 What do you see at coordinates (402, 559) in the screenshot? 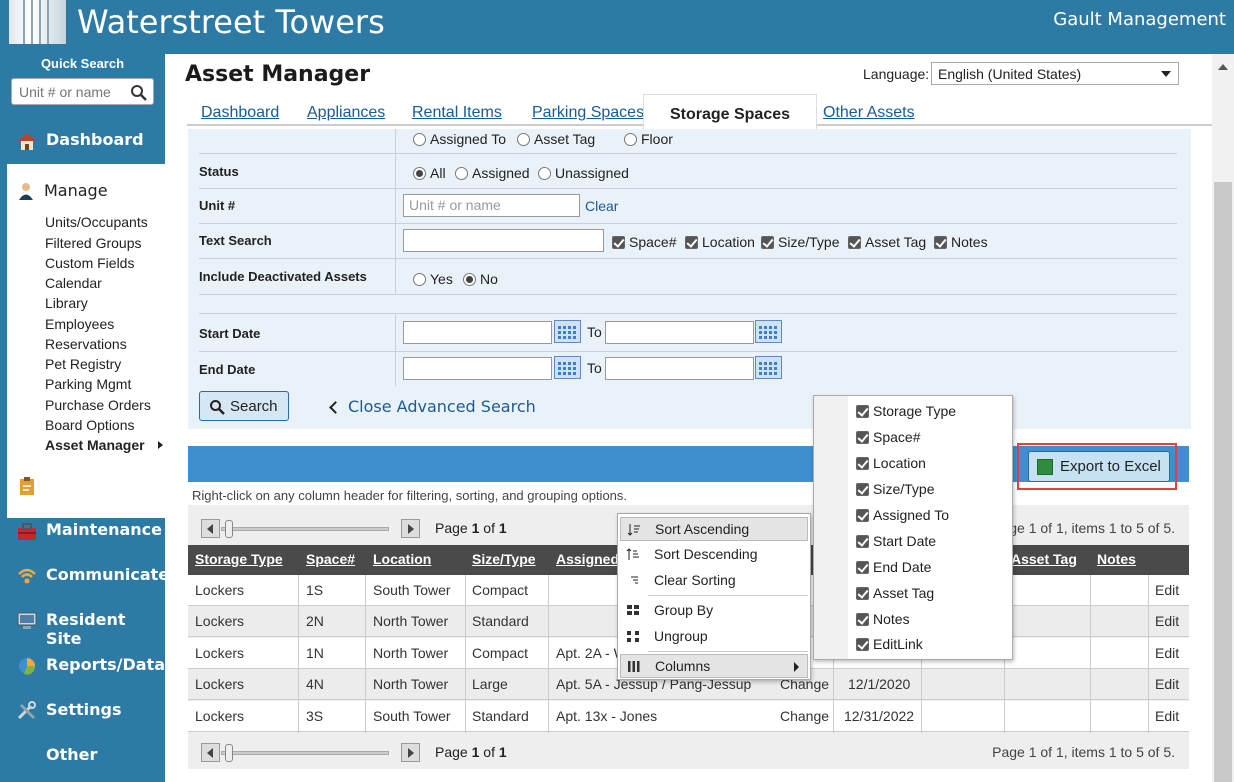
I see `col-header-location: Location` at bounding box center [402, 559].